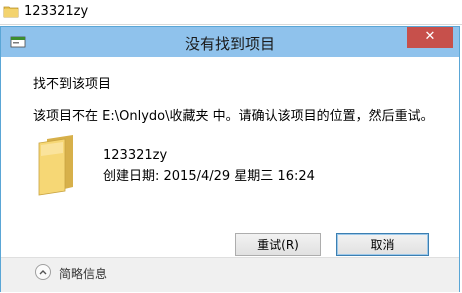  I want to click on collapse-details-button, so click(43, 272).